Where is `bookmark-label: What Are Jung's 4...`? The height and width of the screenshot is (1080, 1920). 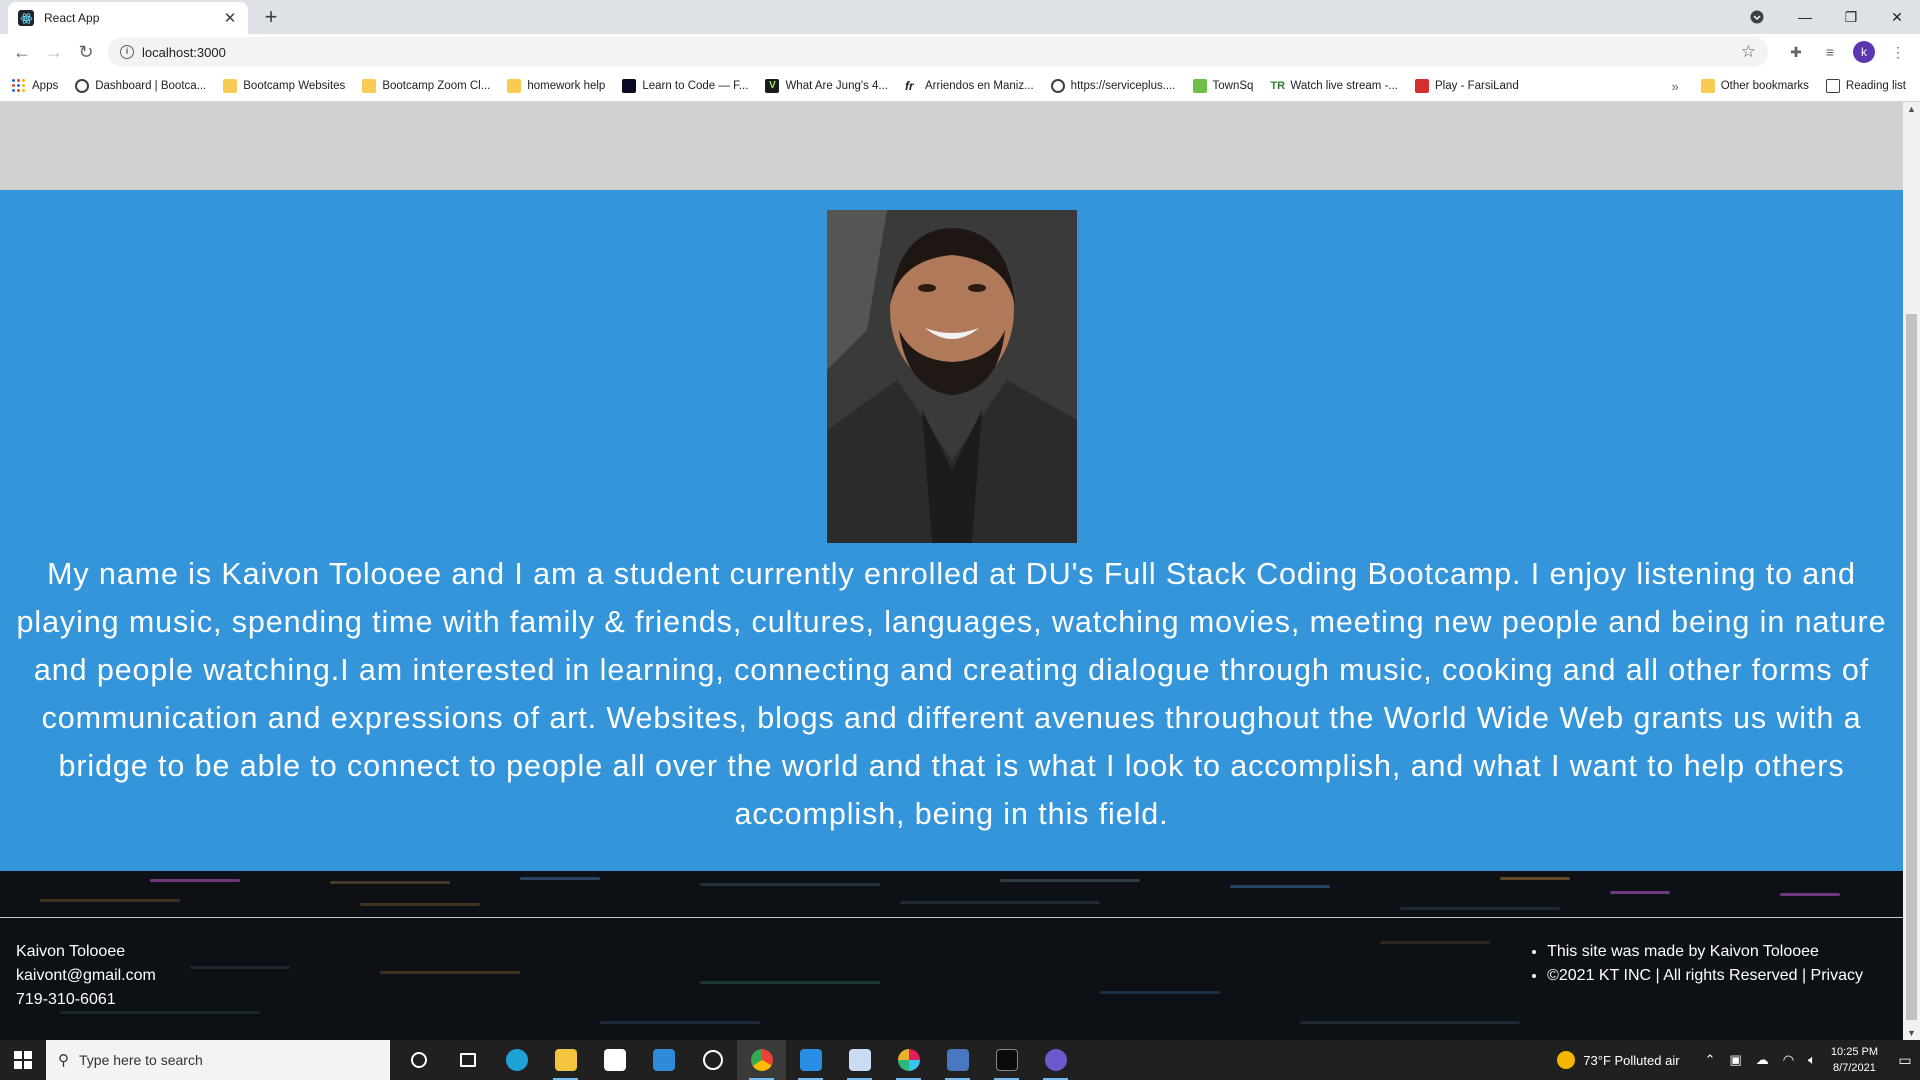
bookmark-label: What Are Jung's 4... is located at coordinates (836, 85).